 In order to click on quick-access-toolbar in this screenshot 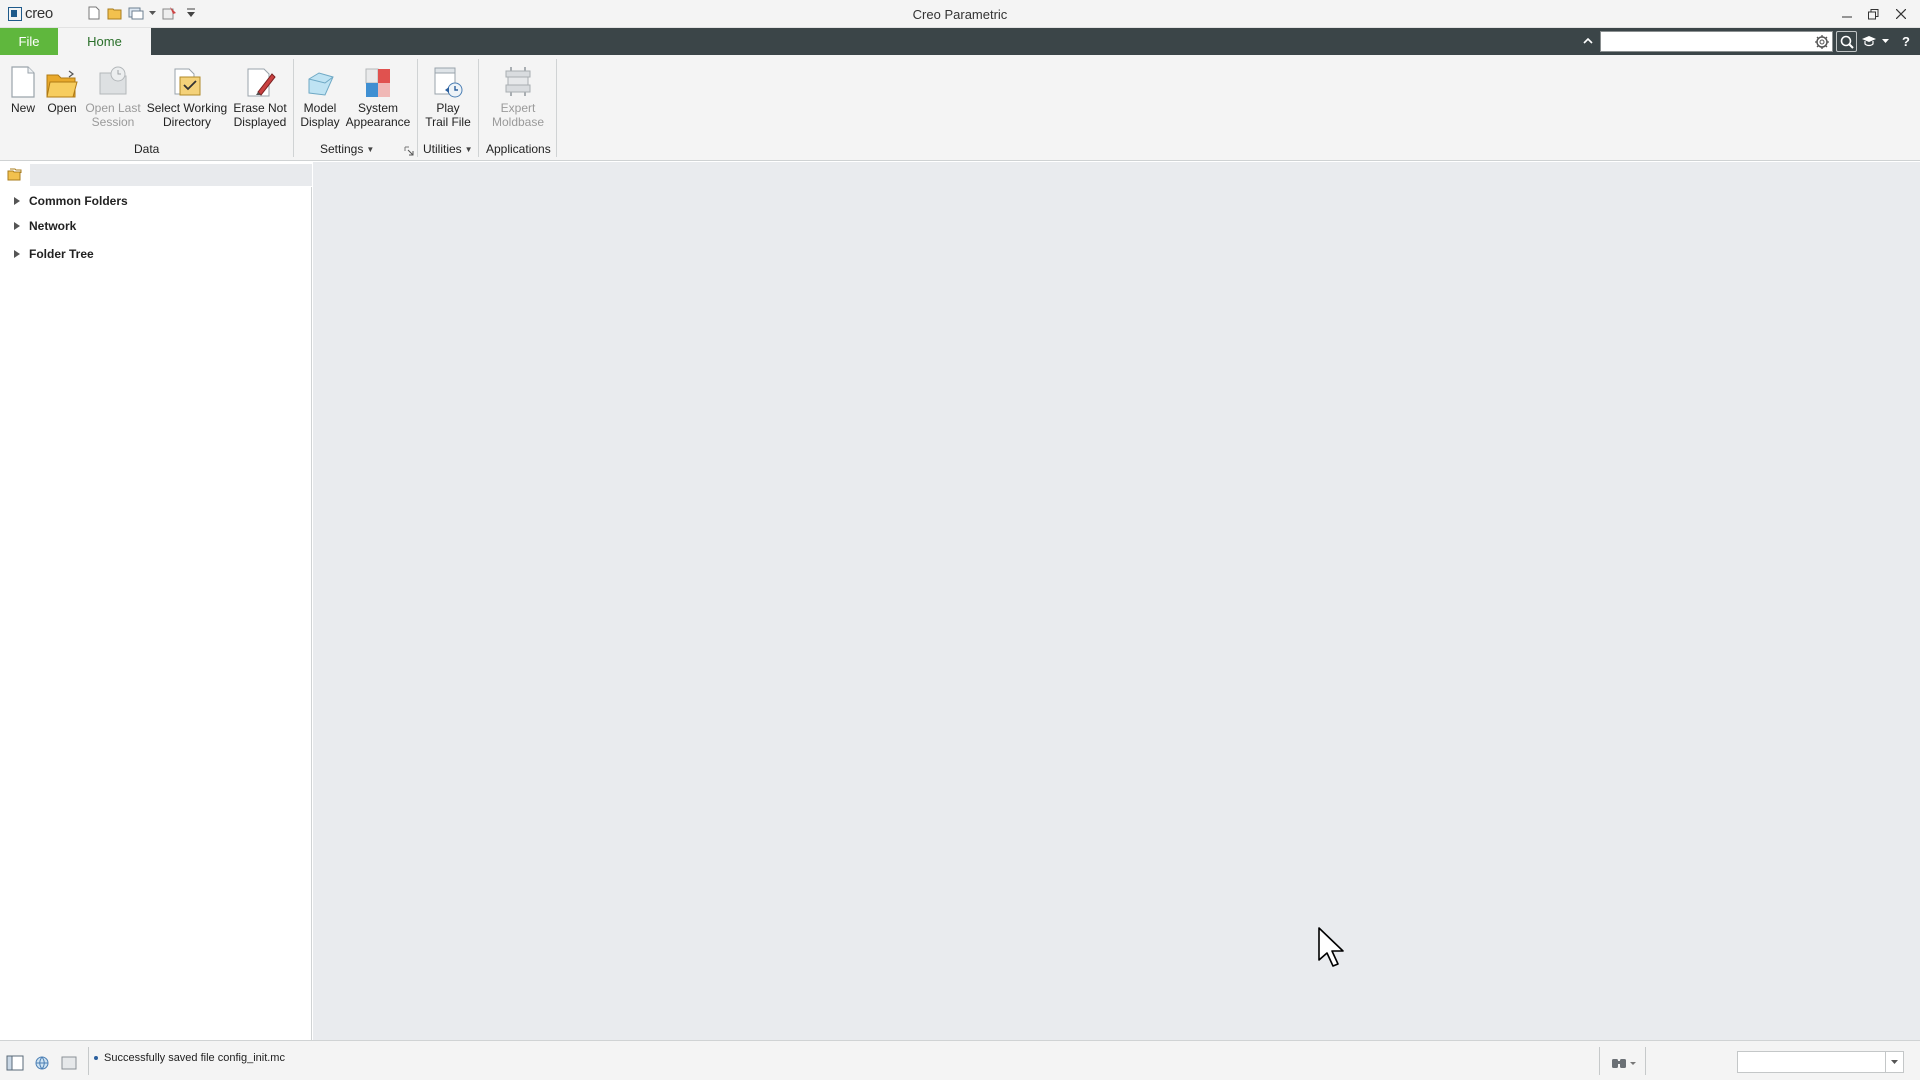, I will do `click(142, 13)`.